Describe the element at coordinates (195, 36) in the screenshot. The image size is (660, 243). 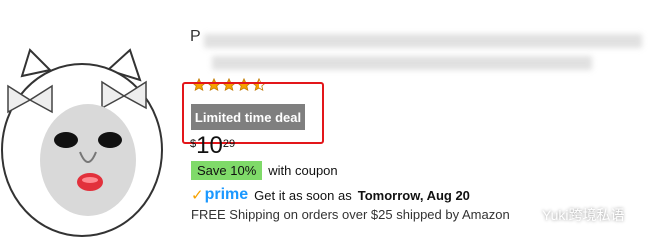
I see `product-title-text: P` at that location.